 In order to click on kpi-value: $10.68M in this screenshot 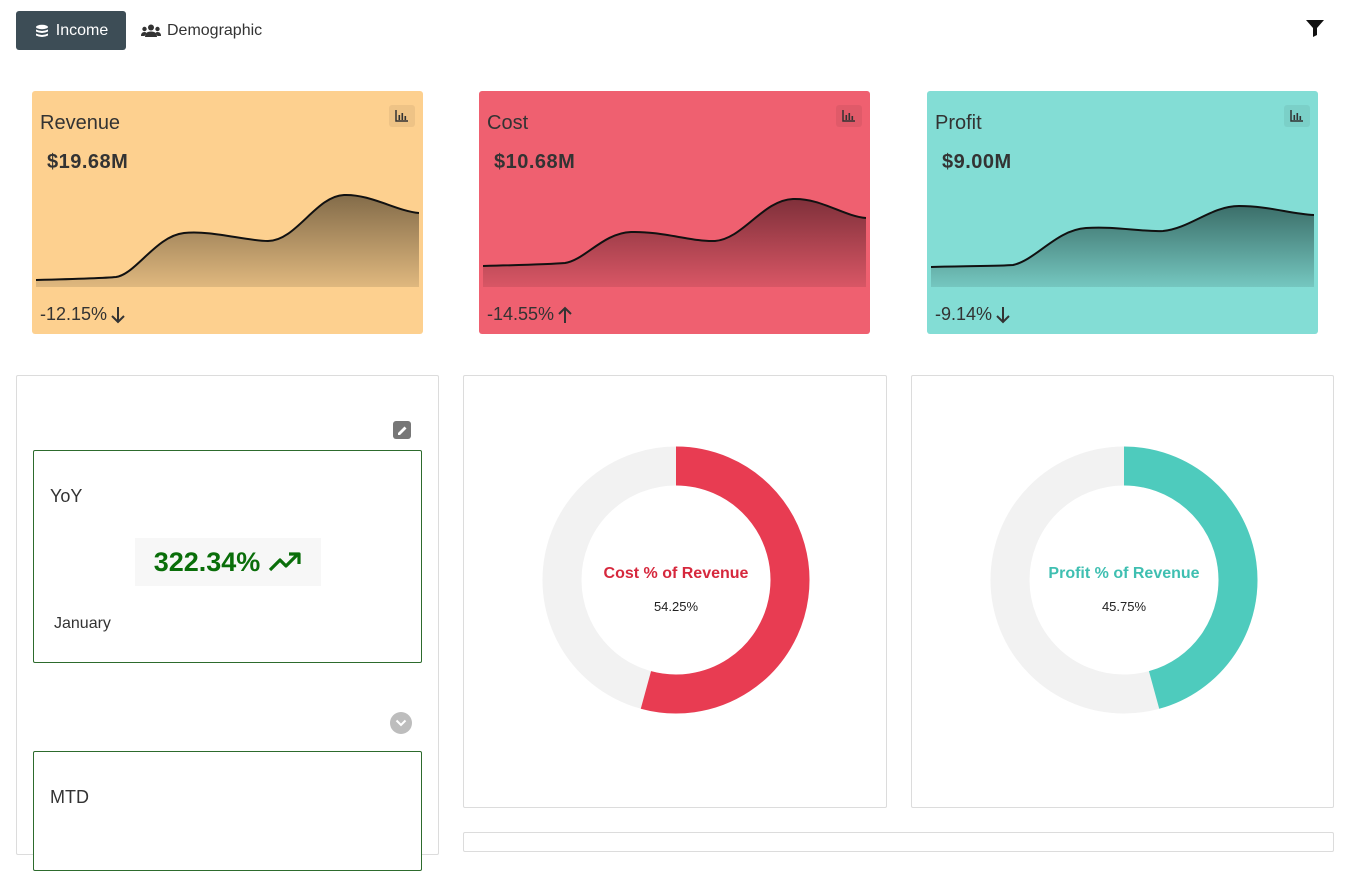, I will do `click(535, 162)`.